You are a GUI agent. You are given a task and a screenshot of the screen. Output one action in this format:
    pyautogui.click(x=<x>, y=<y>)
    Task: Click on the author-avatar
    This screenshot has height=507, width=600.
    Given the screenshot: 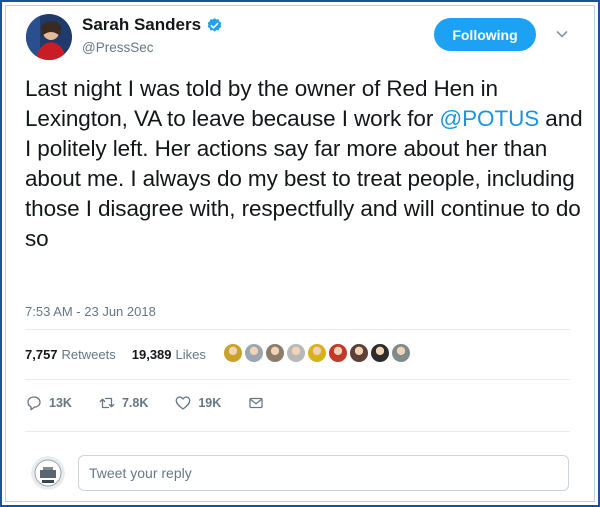 What is the action you would take?
    pyautogui.click(x=49, y=37)
    